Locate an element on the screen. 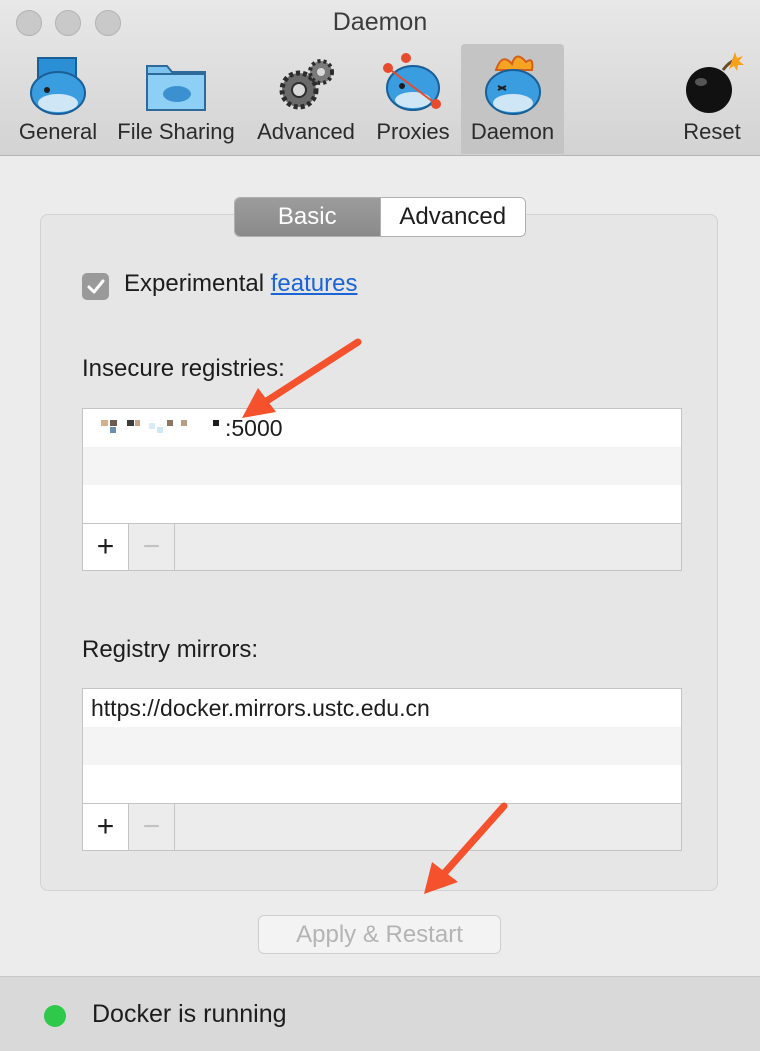 This screenshot has width=760, height=1051. toolbar-label: General is located at coordinates (58, 131).